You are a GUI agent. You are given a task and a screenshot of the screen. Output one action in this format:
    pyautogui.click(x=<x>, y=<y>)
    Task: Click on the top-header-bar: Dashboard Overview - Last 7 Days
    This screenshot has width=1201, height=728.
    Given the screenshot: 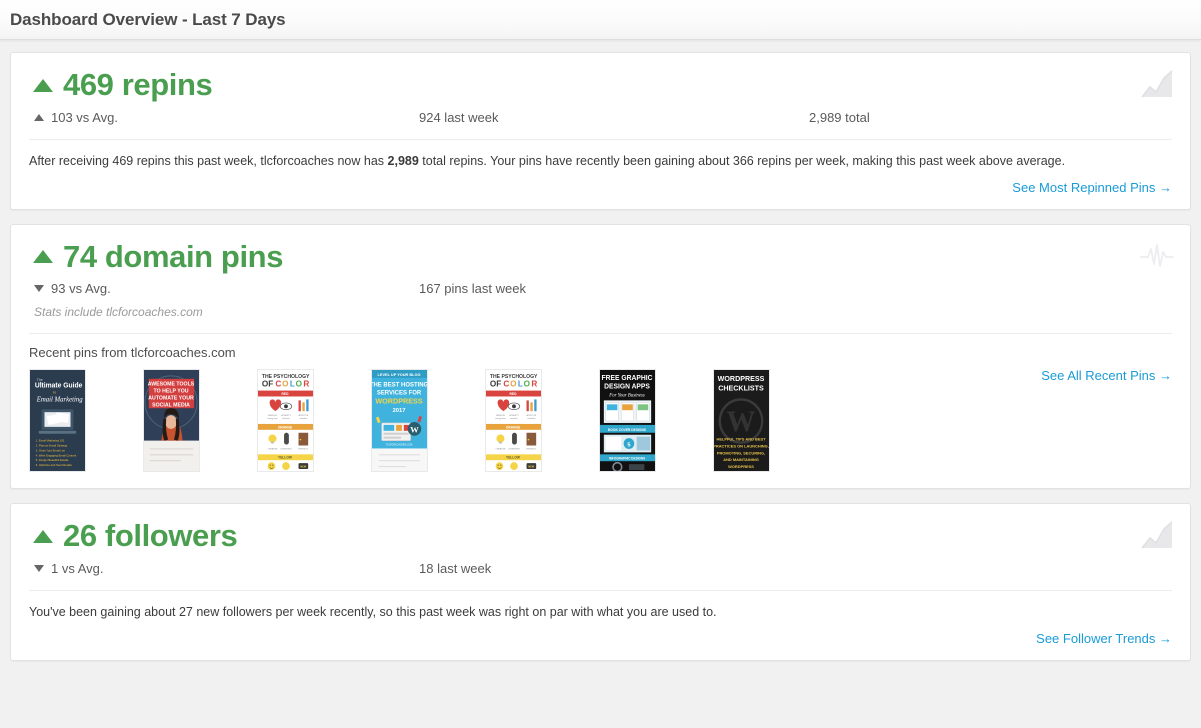 What is the action you would take?
    pyautogui.click(x=600, y=20)
    